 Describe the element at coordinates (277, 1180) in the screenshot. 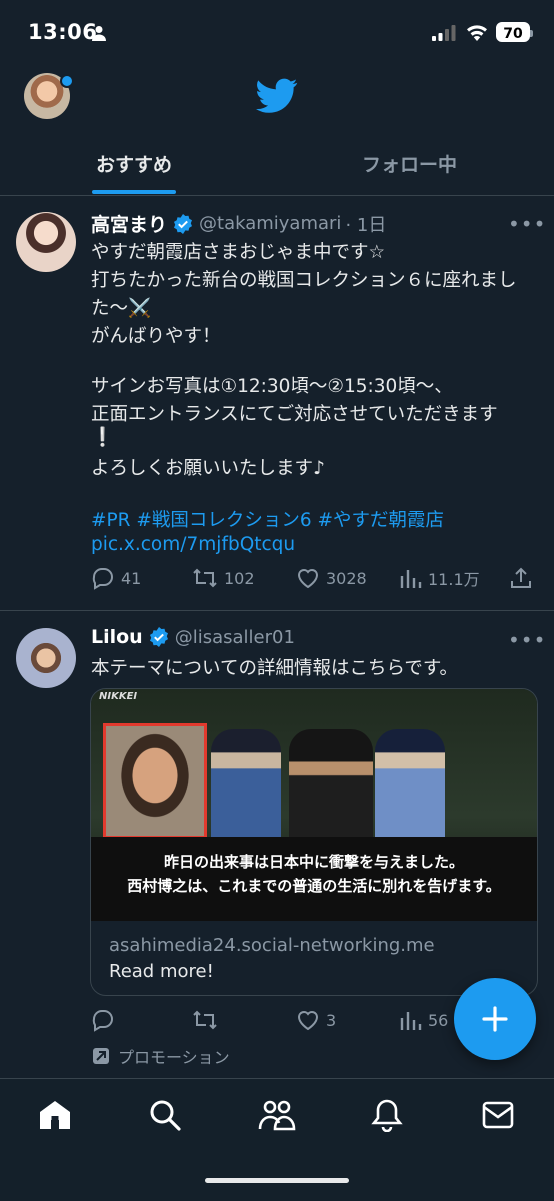

I see `home-indicator` at that location.